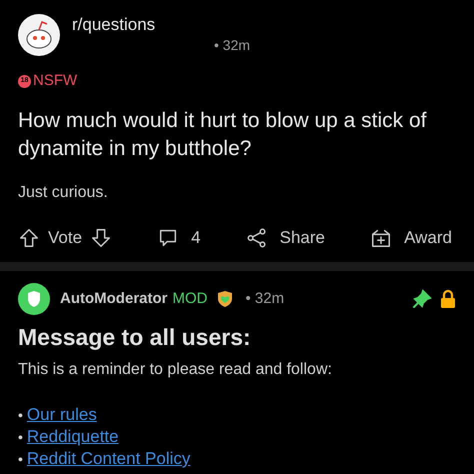  Describe the element at coordinates (29, 237) in the screenshot. I see `upvote-icon` at that location.